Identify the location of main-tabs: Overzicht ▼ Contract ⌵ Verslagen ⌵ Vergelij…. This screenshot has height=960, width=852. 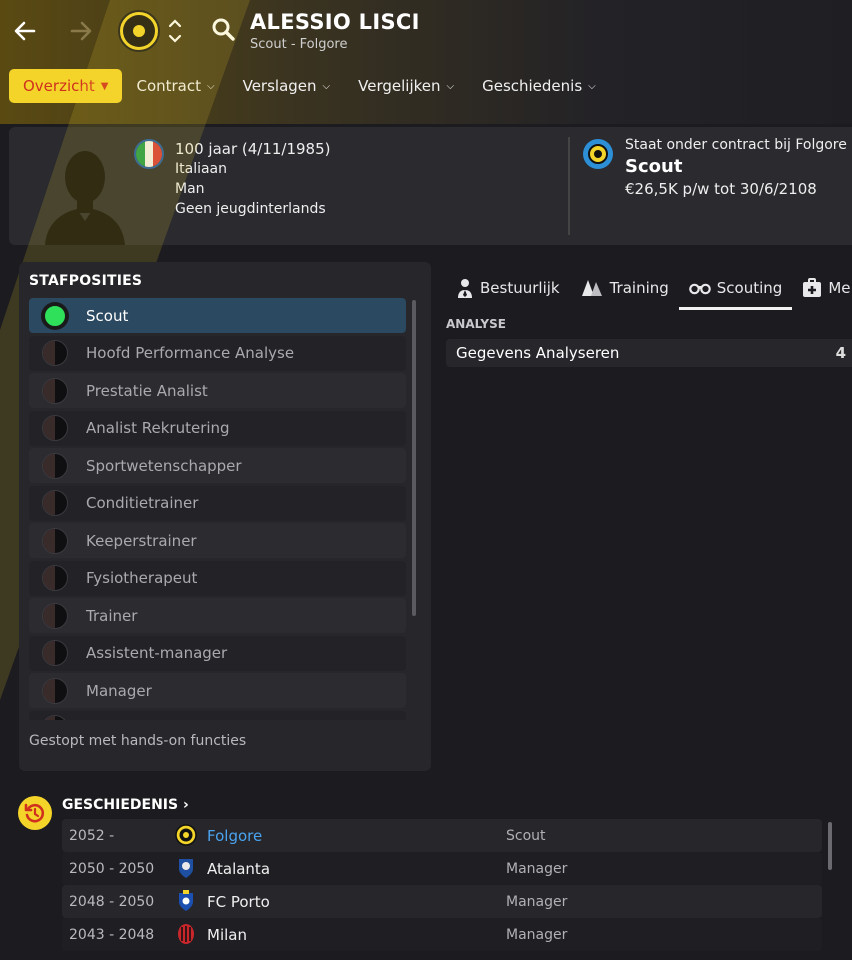
(309, 86).